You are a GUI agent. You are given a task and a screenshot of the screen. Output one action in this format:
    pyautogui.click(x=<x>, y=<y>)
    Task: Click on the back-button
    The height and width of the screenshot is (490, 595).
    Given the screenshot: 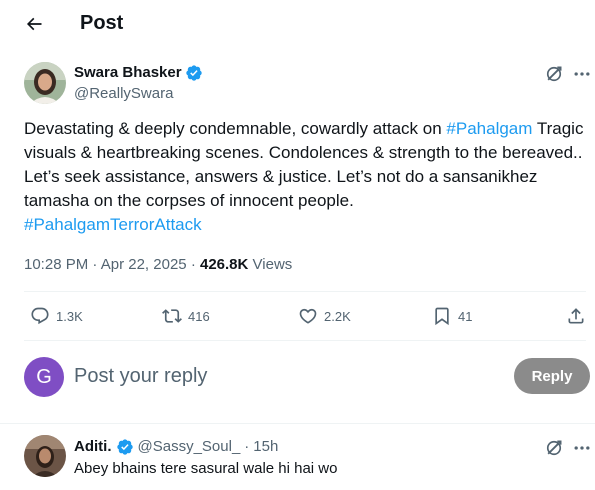 What is the action you would take?
    pyautogui.click(x=34, y=24)
    